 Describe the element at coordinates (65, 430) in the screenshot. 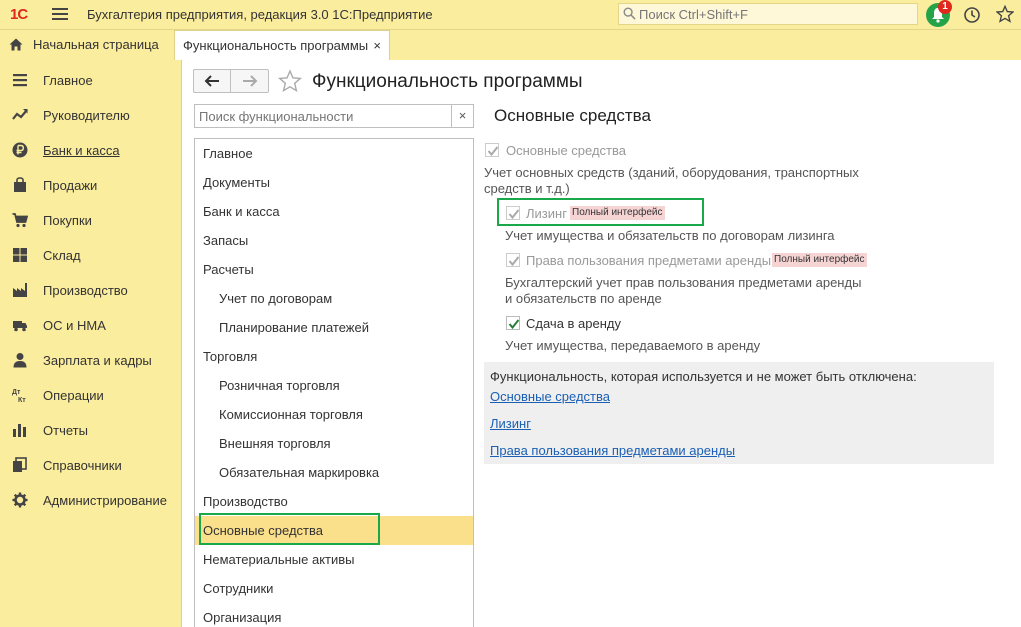

I see `sidebar-item-label: Отчеты` at that location.